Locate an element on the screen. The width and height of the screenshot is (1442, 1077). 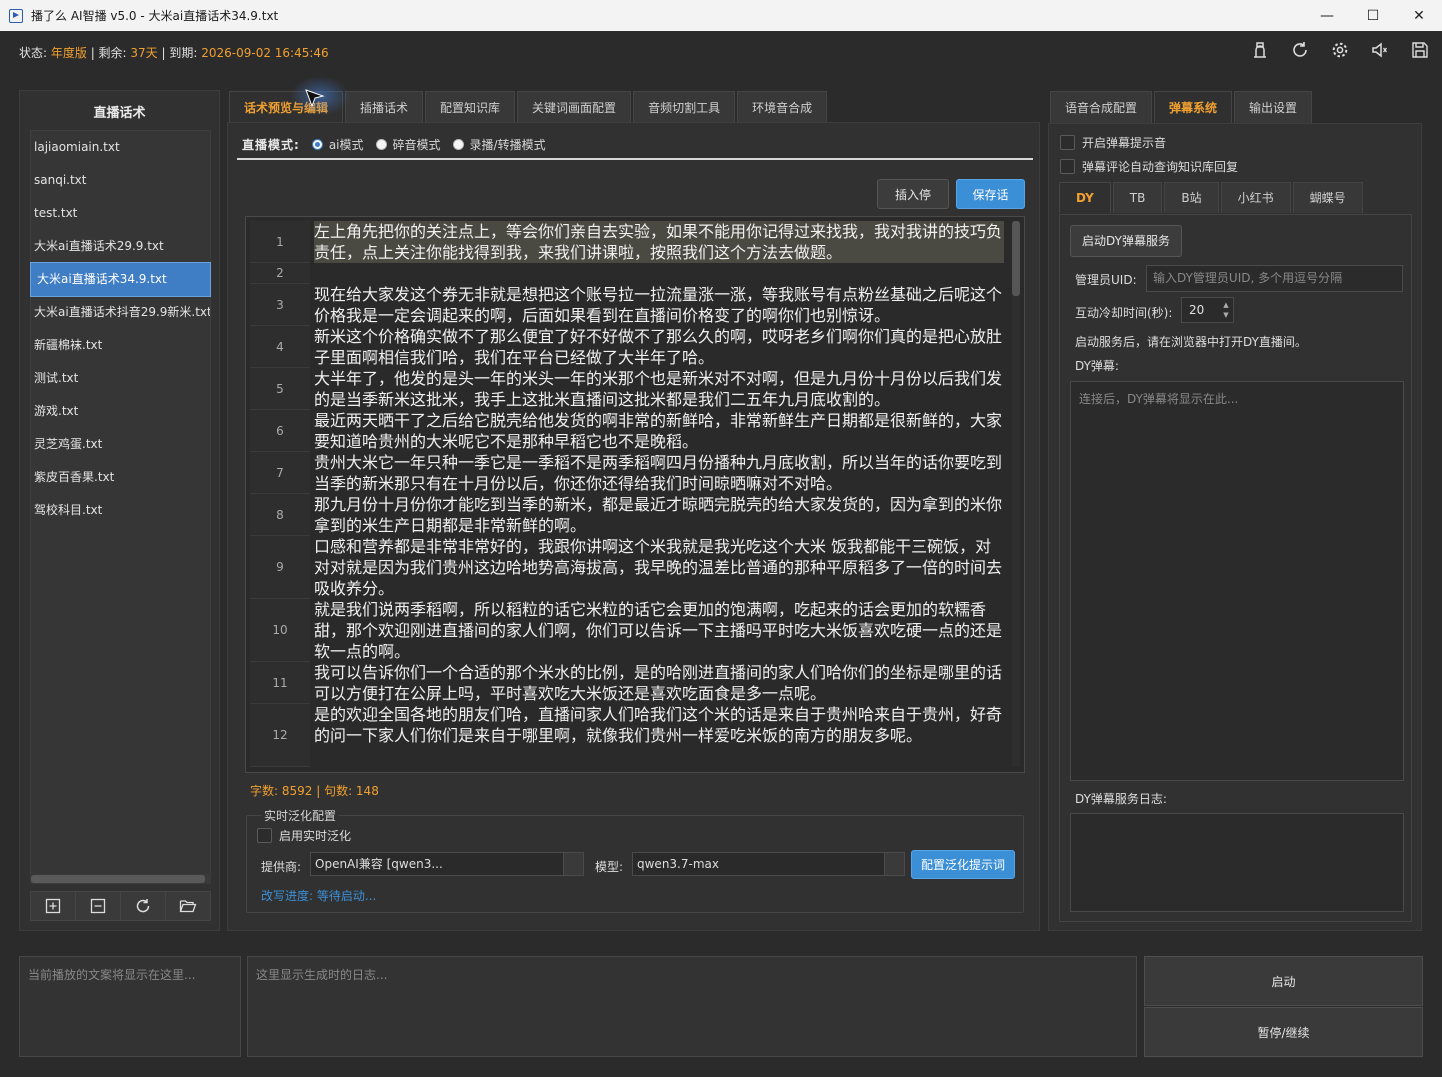
file-item: lajiaomiain.txt is located at coordinates (120, 147).